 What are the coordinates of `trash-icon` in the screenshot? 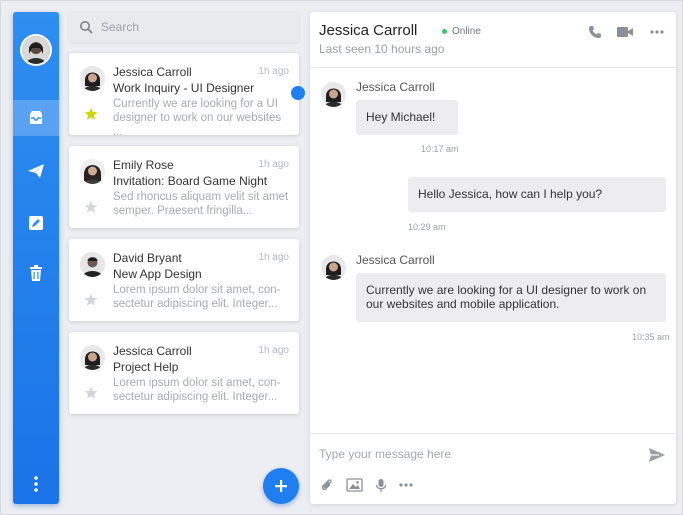 It's located at (36, 273).